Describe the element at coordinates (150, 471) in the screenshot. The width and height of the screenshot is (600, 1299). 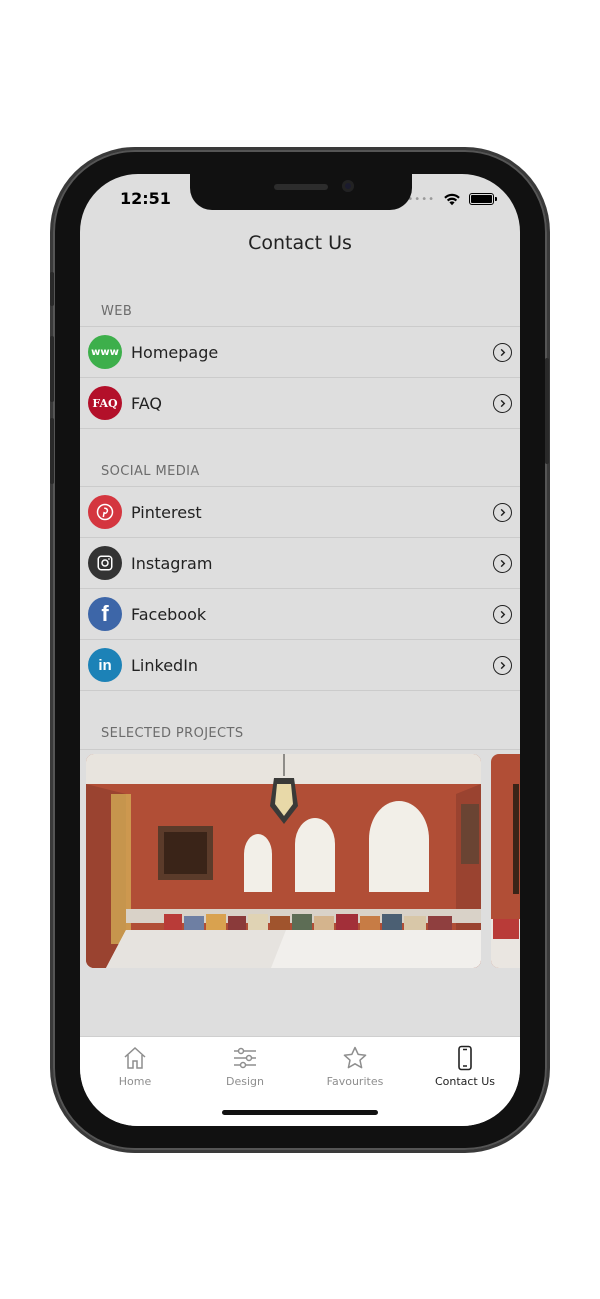
I see `section-header-social: SOCIAL MEDIA` at that location.